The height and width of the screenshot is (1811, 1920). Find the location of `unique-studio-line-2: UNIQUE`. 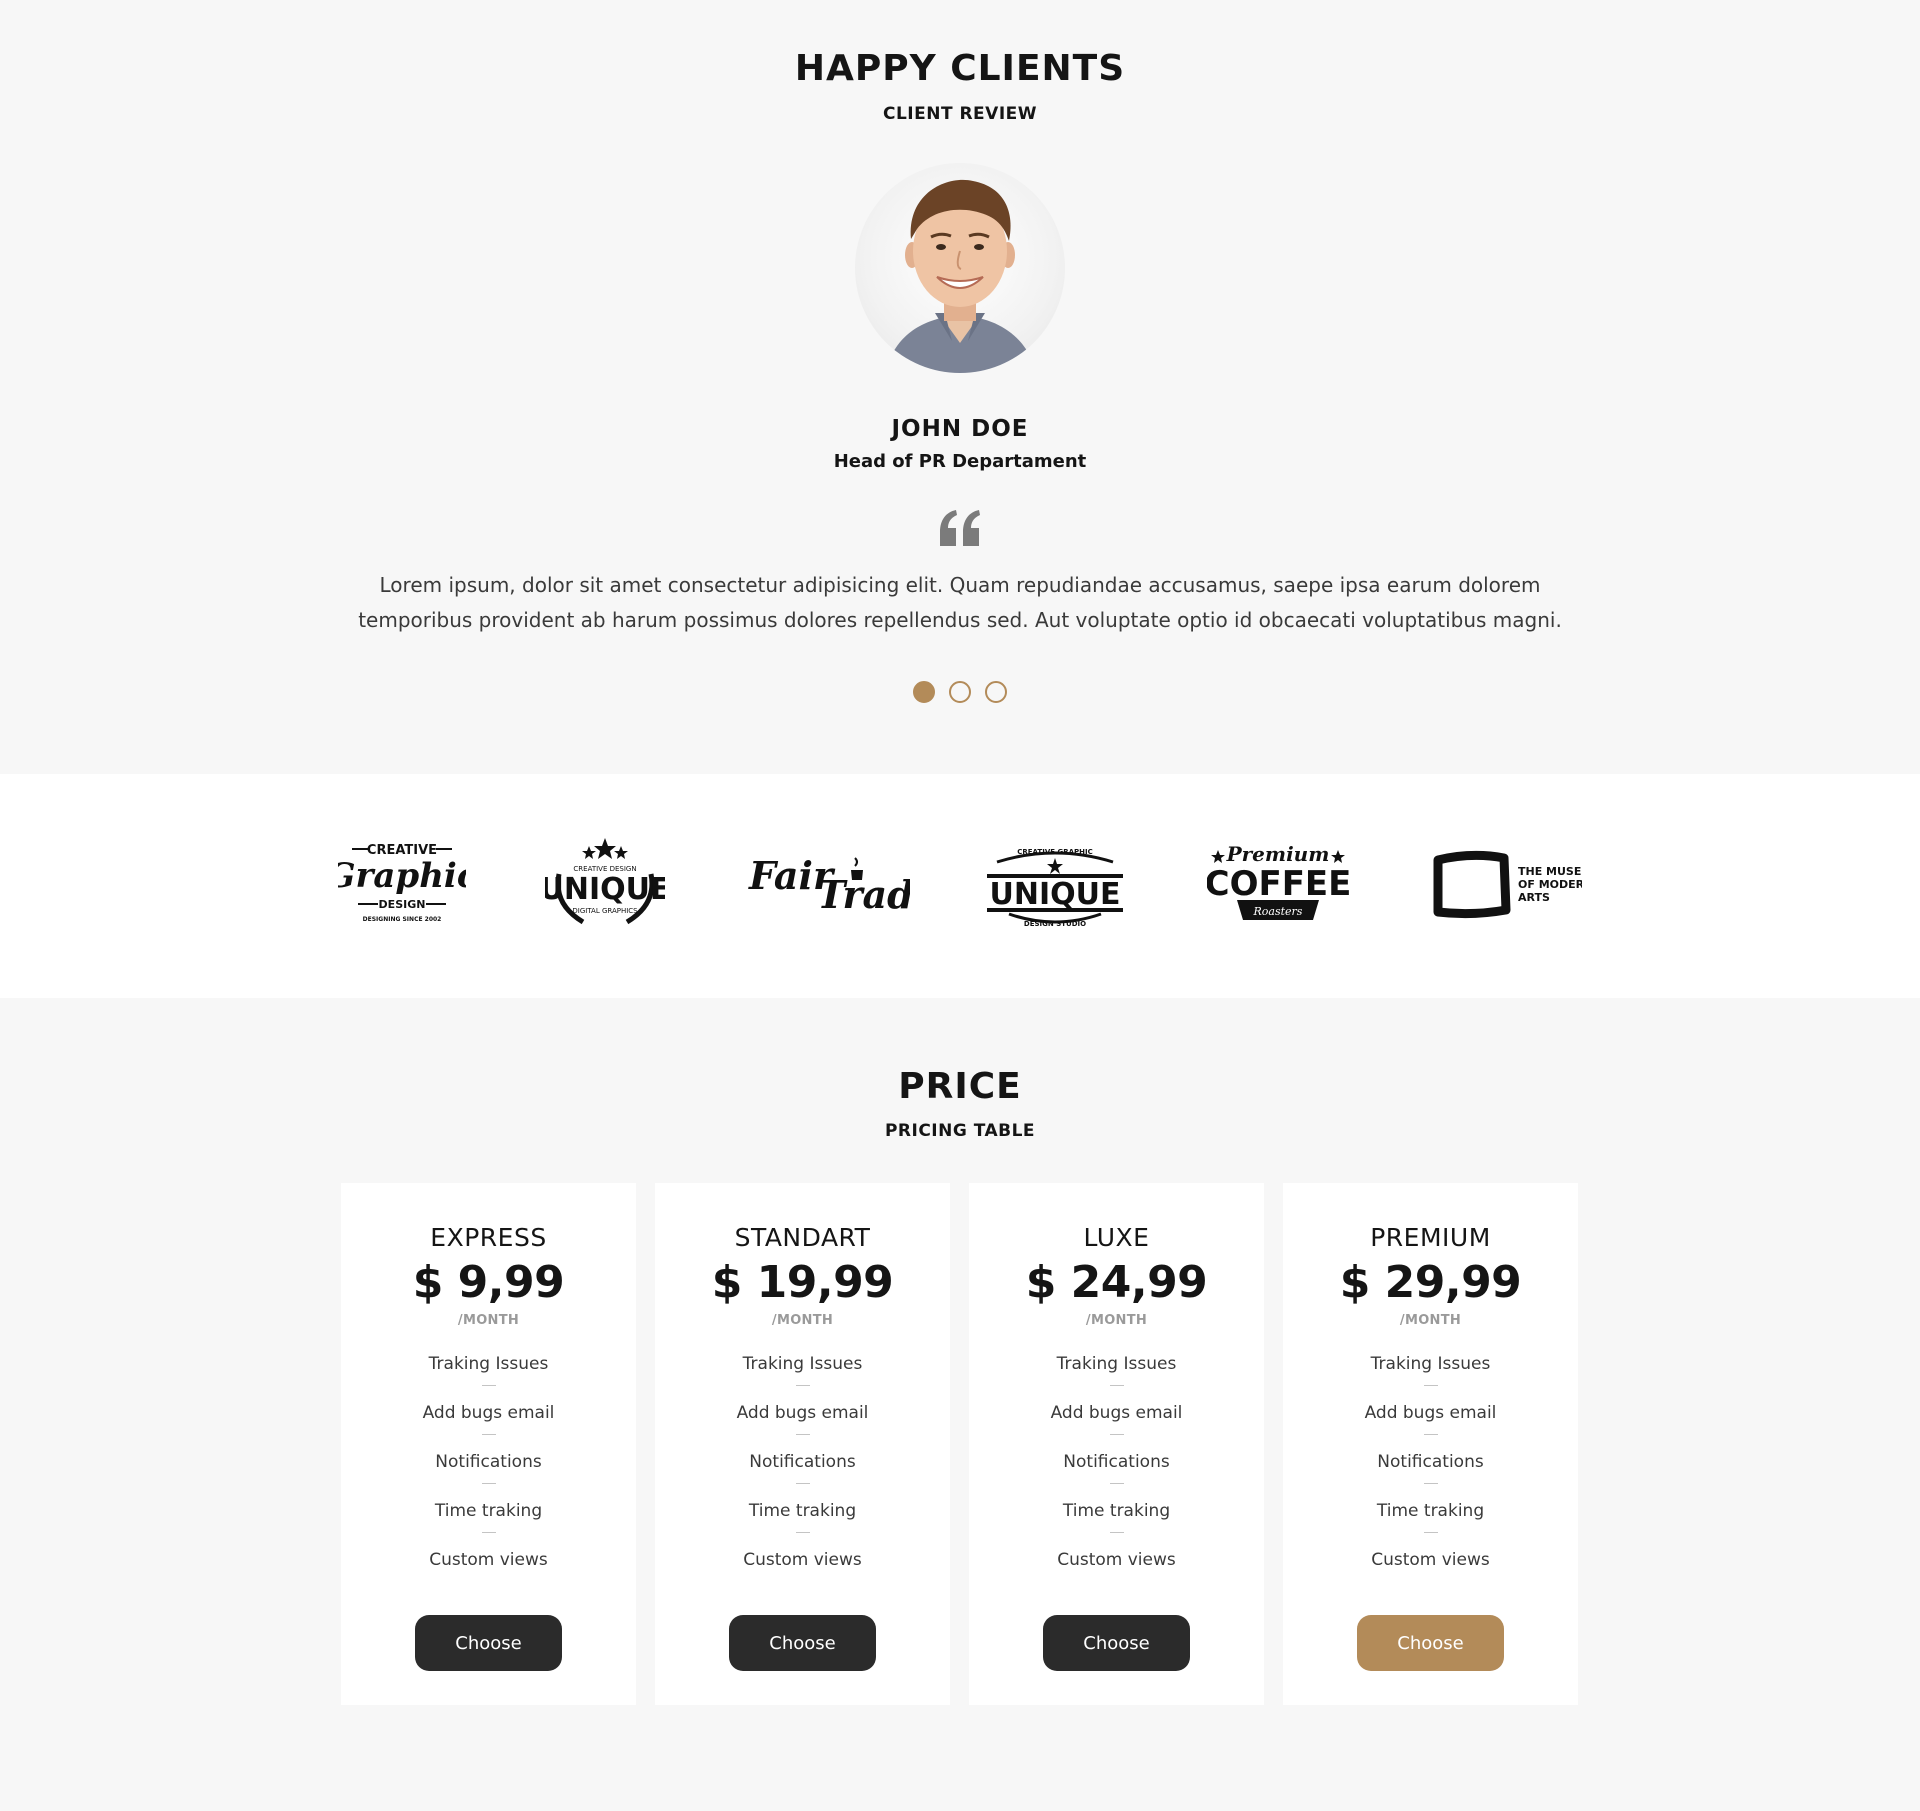

unique-studio-line-2: UNIQUE is located at coordinates (1055, 894).